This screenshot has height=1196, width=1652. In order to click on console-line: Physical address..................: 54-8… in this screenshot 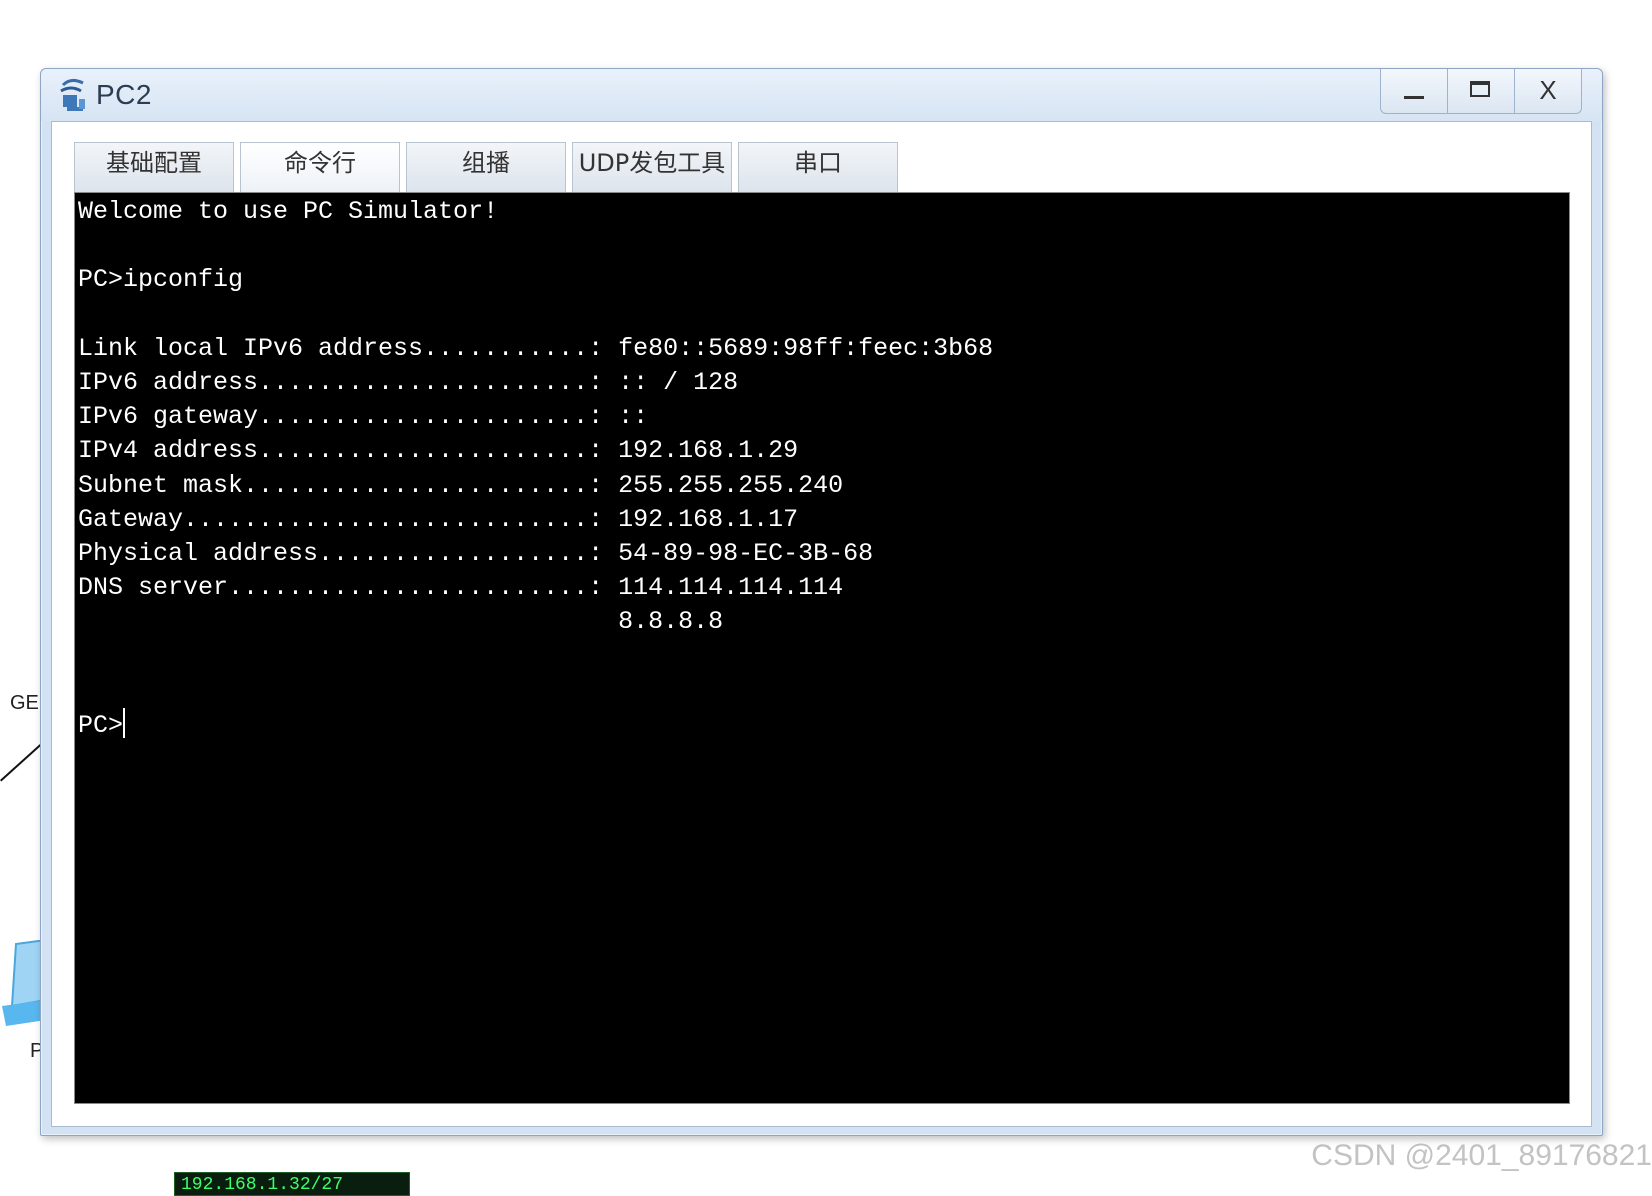, I will do `click(476, 554)`.